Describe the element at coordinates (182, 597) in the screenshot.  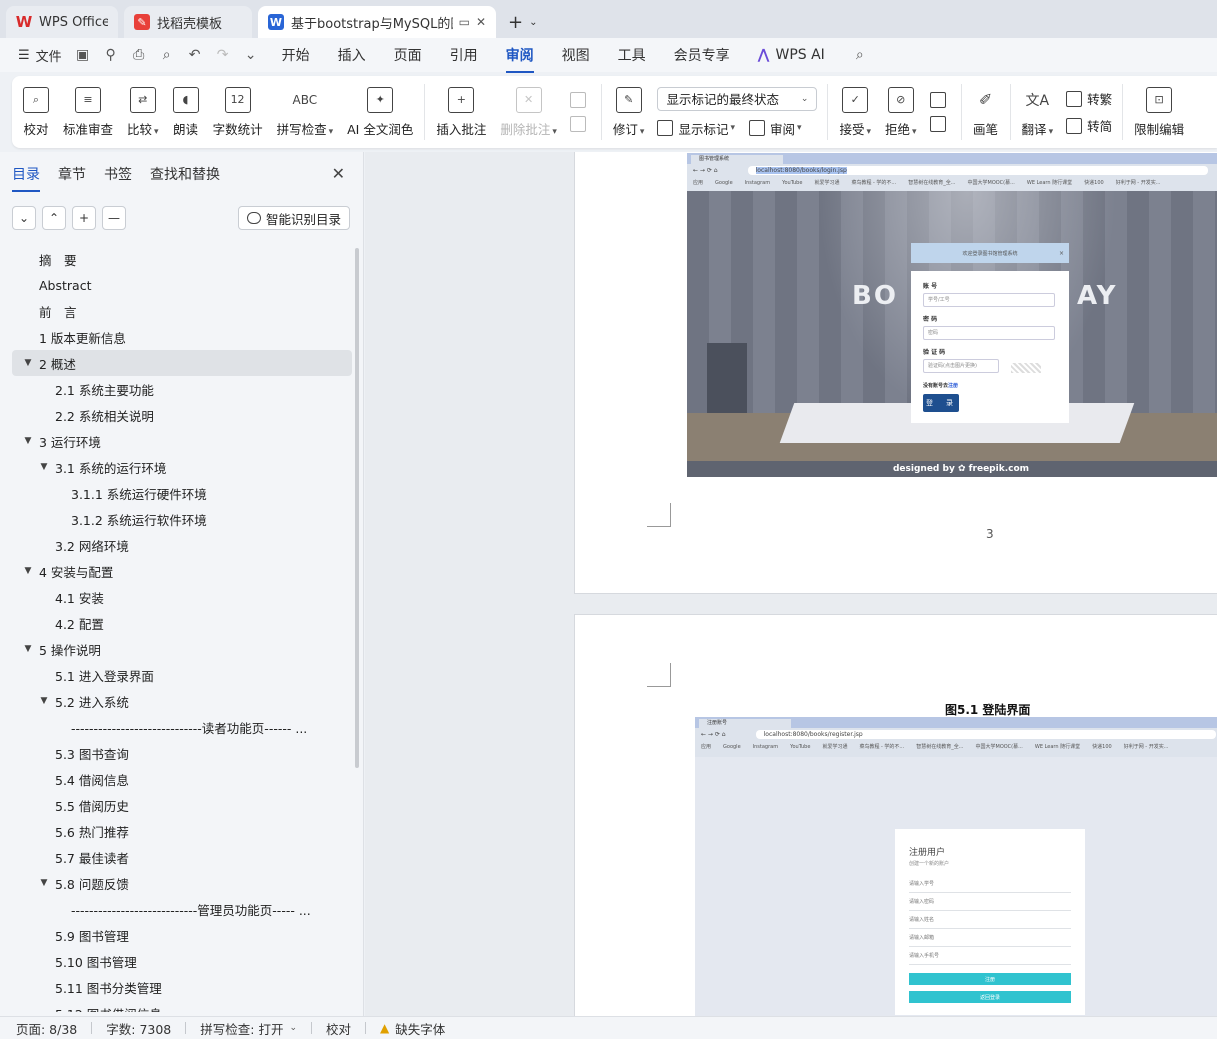
I see `toc-item: 4.1 安装` at that location.